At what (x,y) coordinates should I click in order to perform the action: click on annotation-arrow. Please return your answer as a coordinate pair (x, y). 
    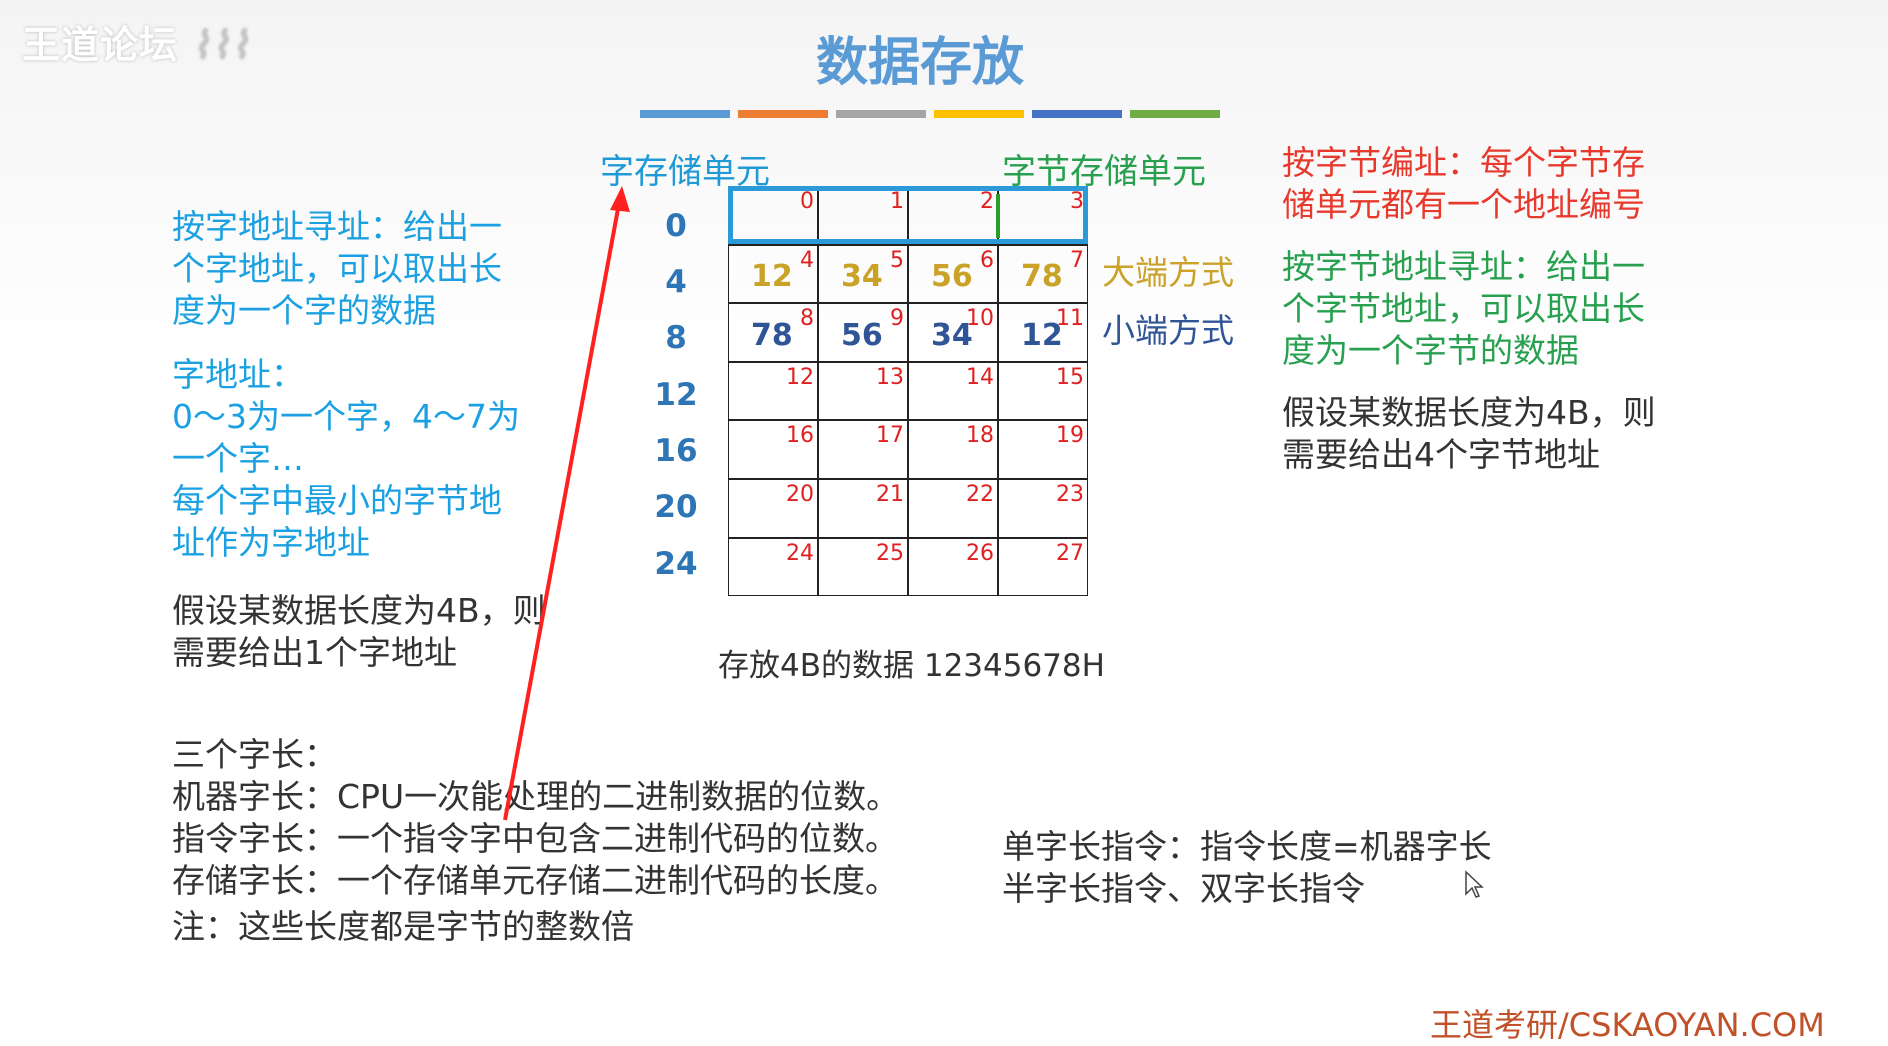
    Looking at the image, I should click on (566, 503).